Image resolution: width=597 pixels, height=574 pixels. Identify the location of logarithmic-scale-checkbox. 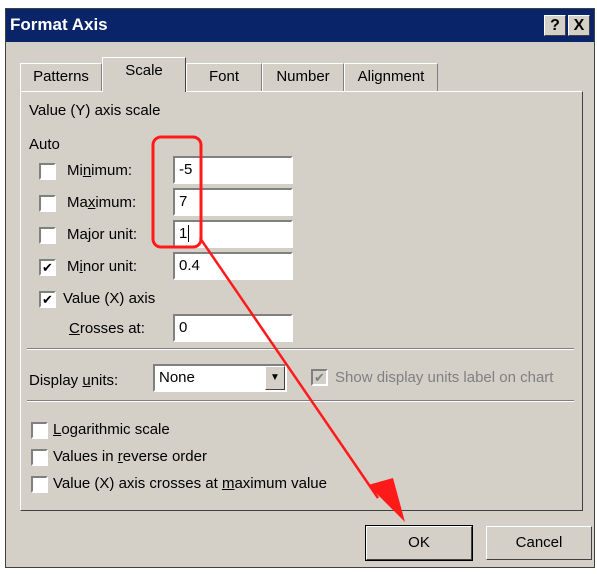
(39, 430).